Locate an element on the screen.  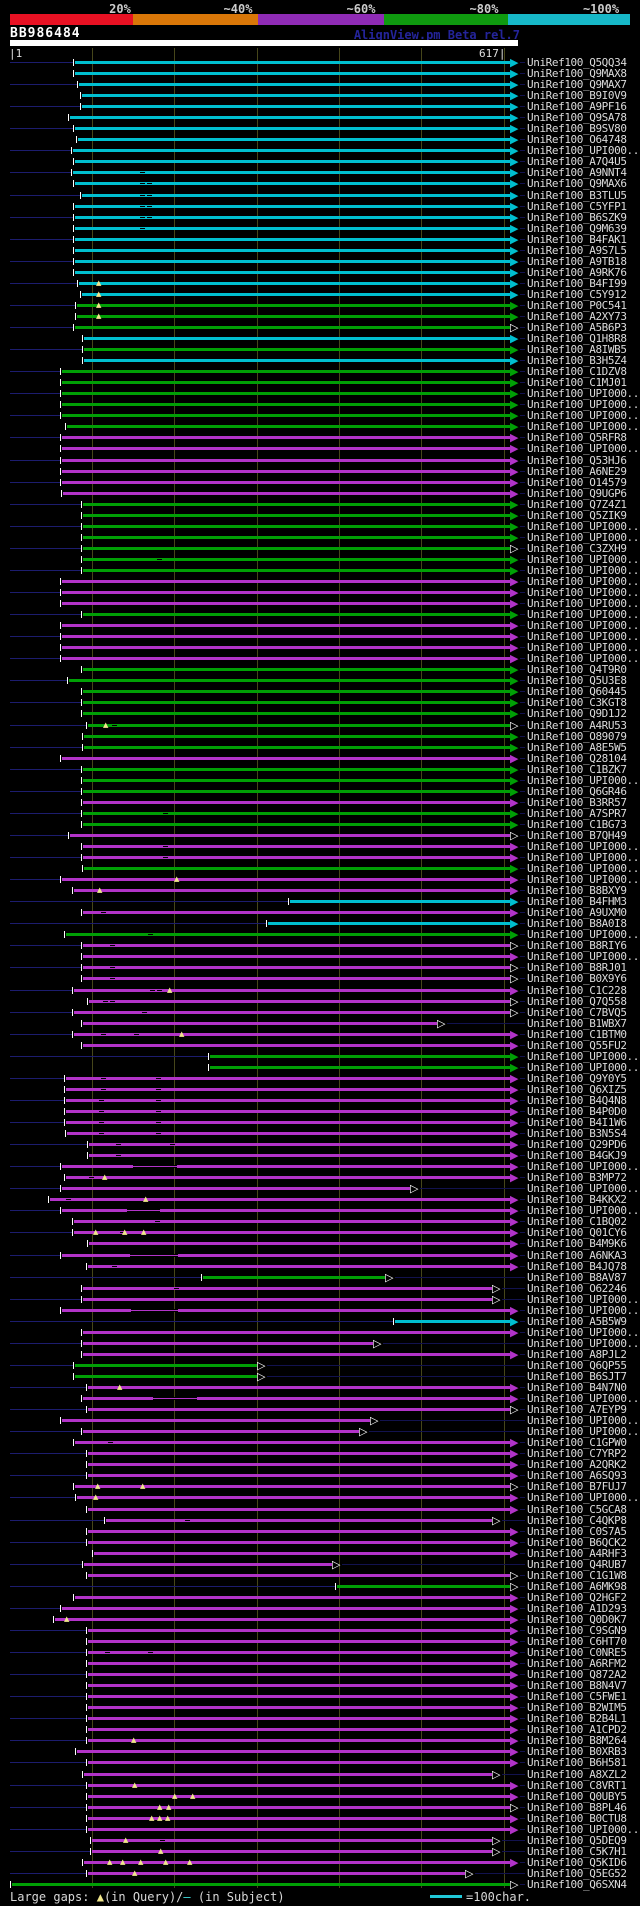
hit-label: UniRef100_UPI000.. is located at coordinates (583, 448).